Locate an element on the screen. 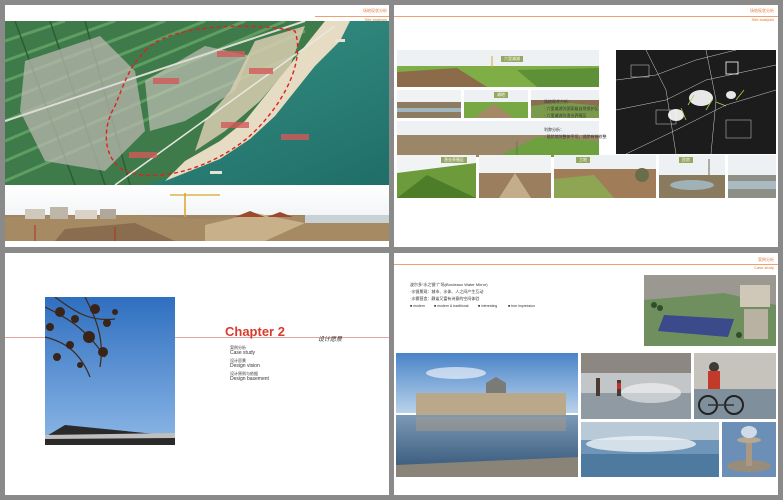 The image size is (783, 500). menu-item-2-en: Design vision is located at coordinates (245, 366).